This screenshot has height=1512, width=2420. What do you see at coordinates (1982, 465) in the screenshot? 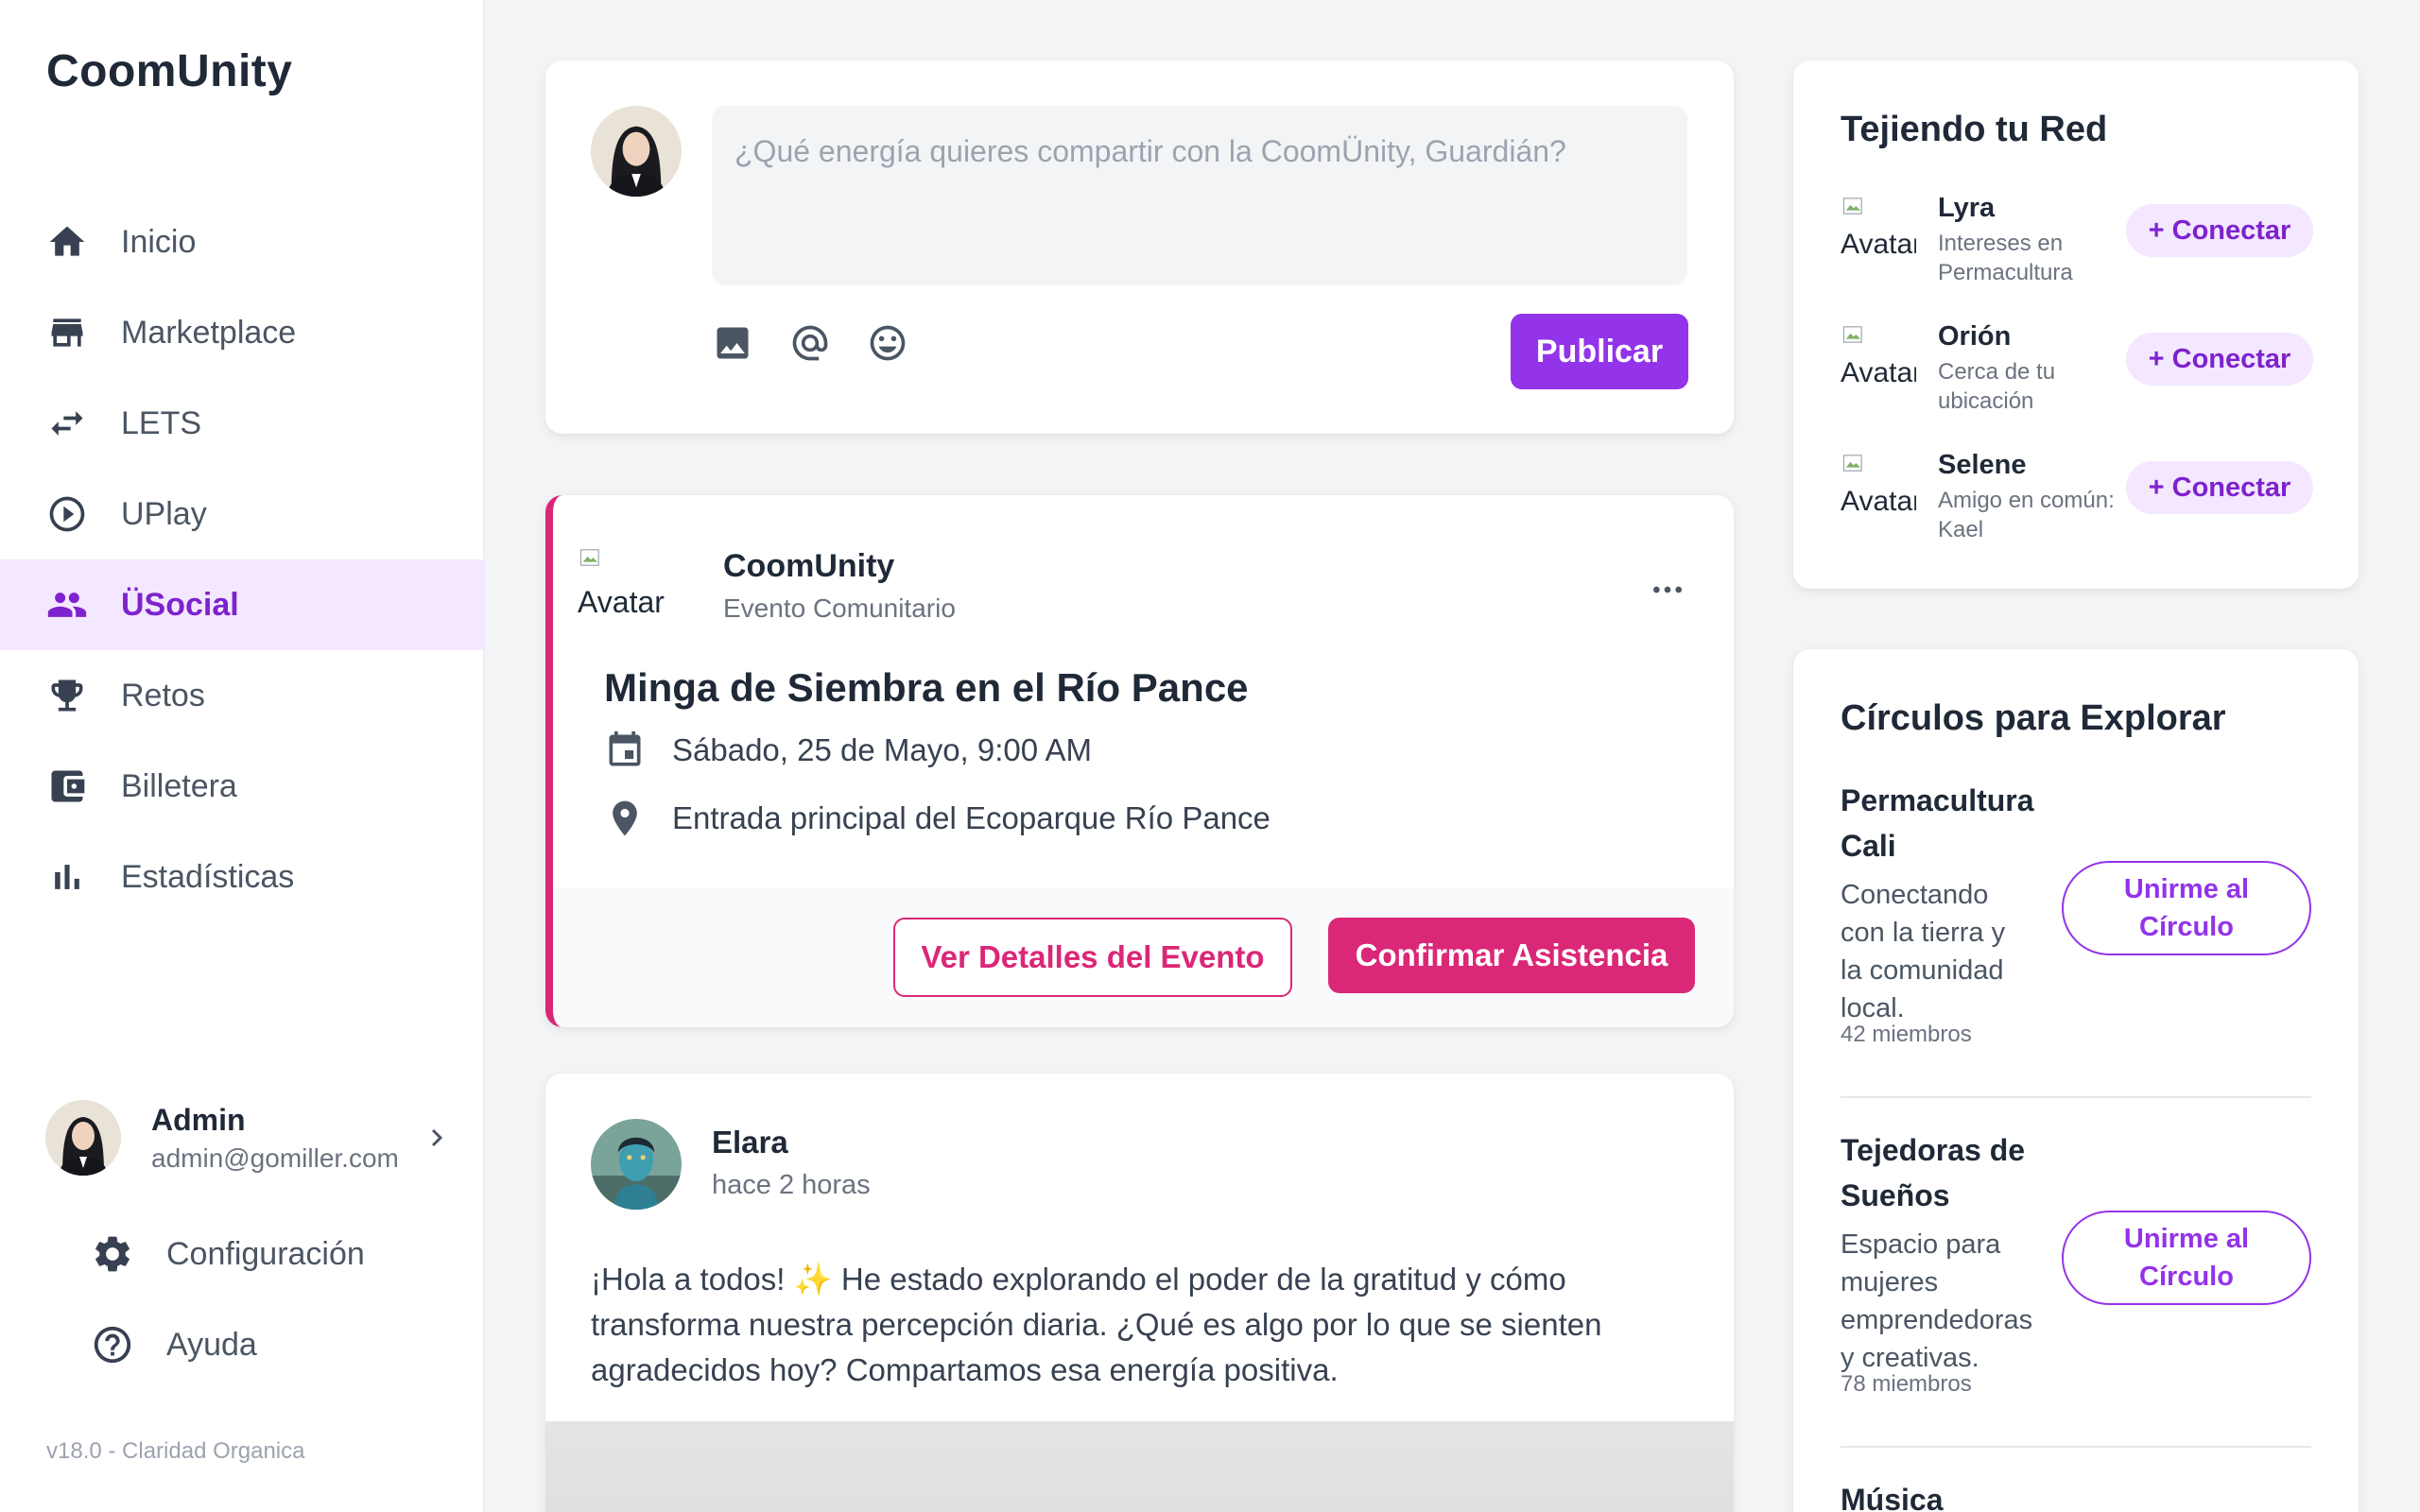
I see `suggestion-name: Selene` at bounding box center [1982, 465].